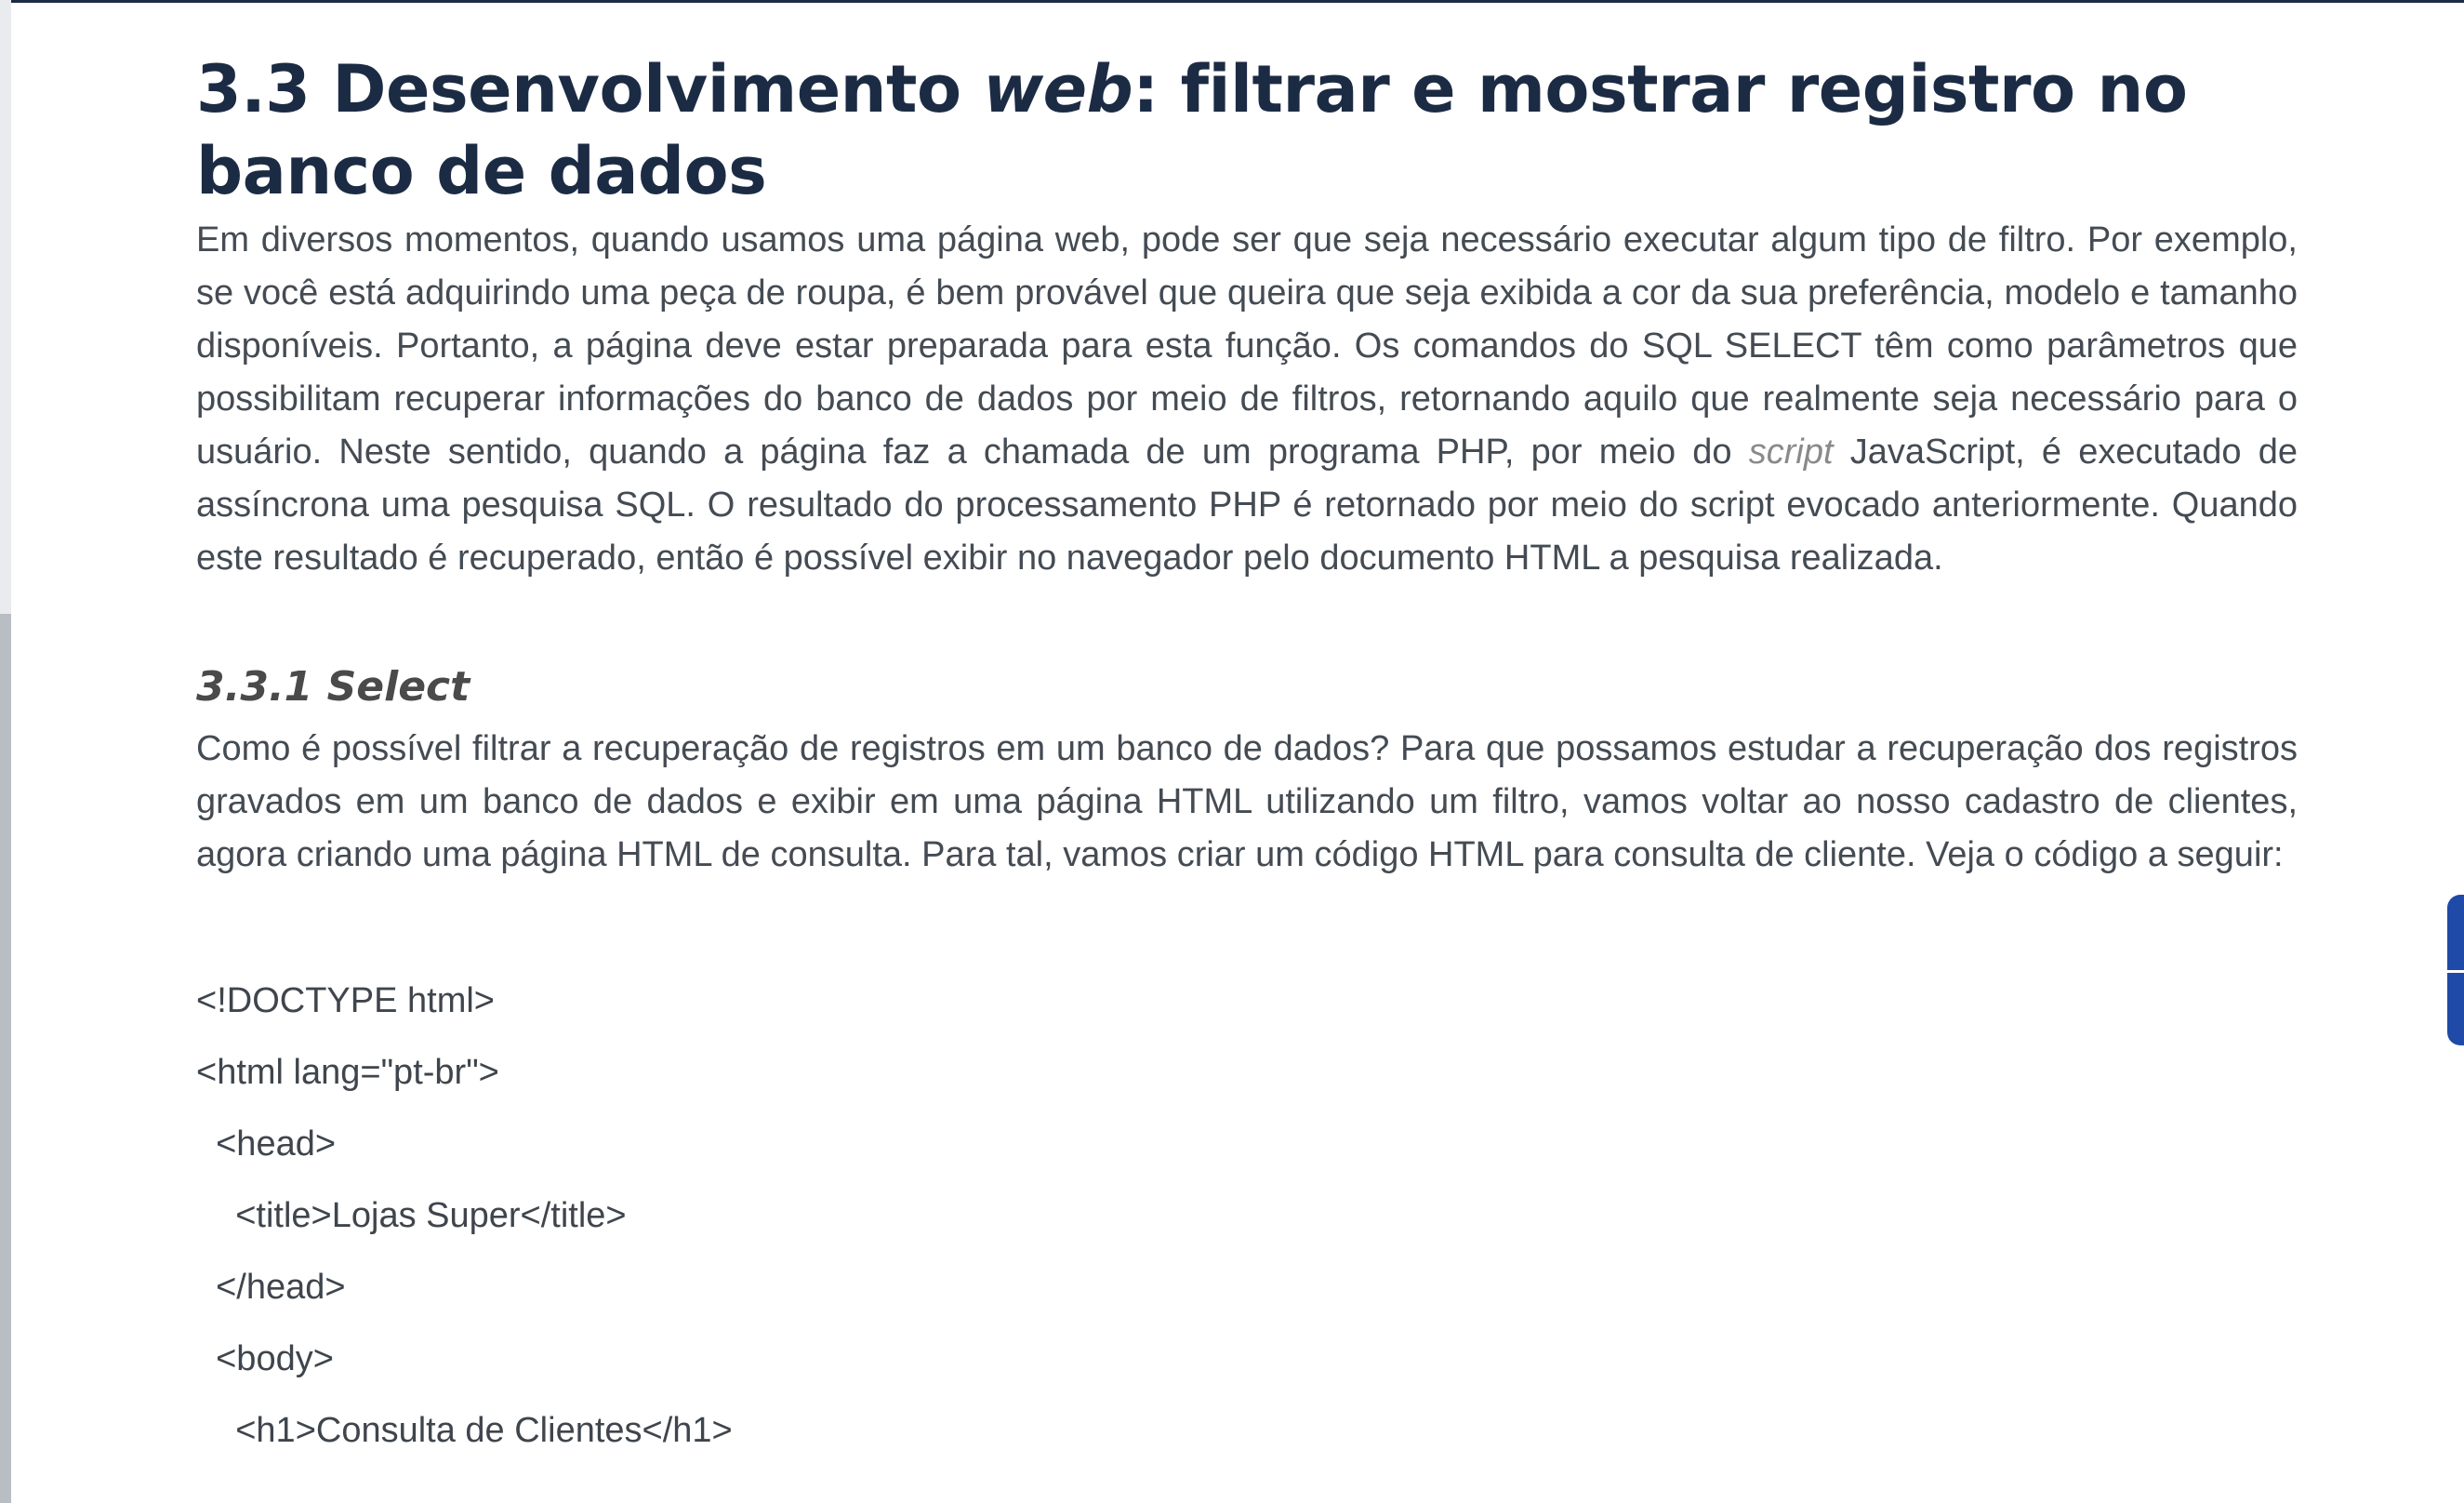 The width and height of the screenshot is (2464, 1503). I want to click on code-line: <h1>Consulta de Clientes</h1>, so click(464, 1430).